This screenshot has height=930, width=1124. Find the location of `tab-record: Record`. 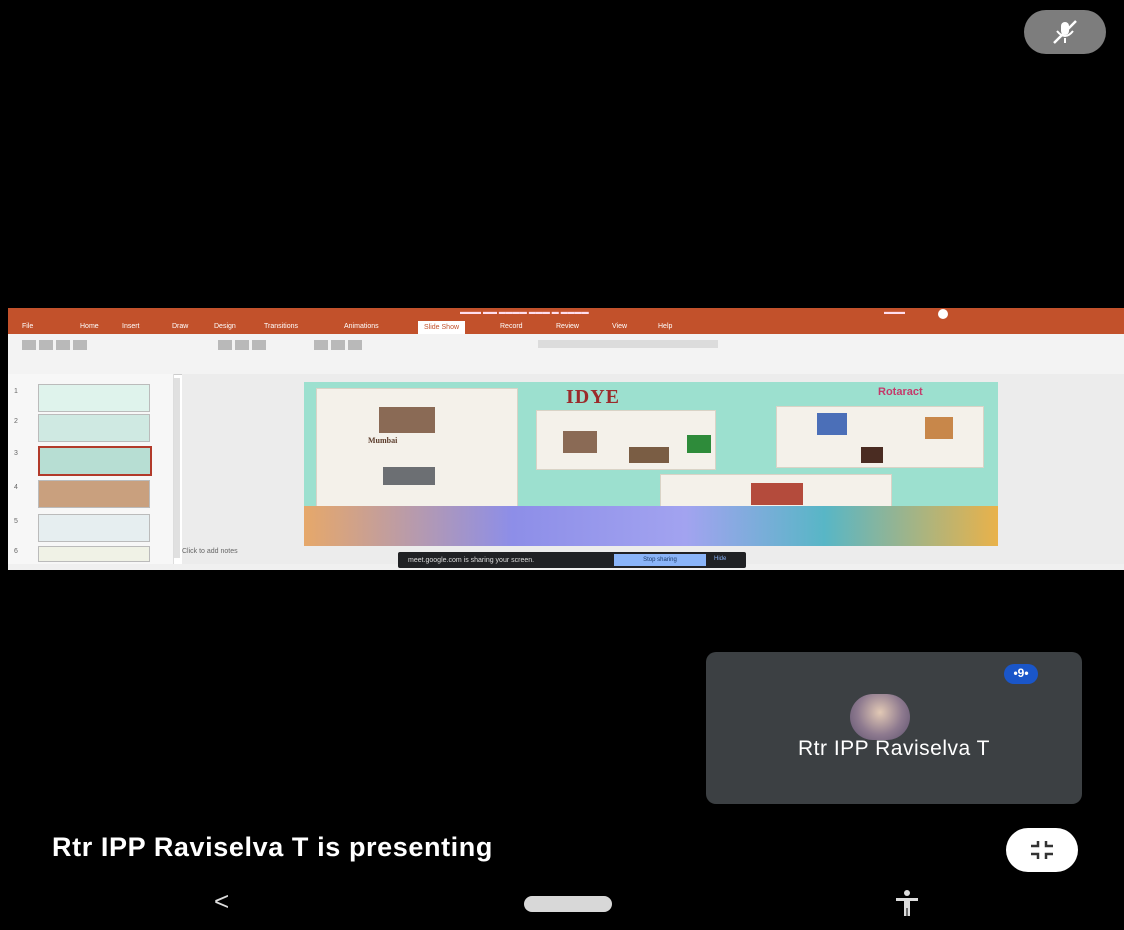

tab-record: Record is located at coordinates (511, 326).